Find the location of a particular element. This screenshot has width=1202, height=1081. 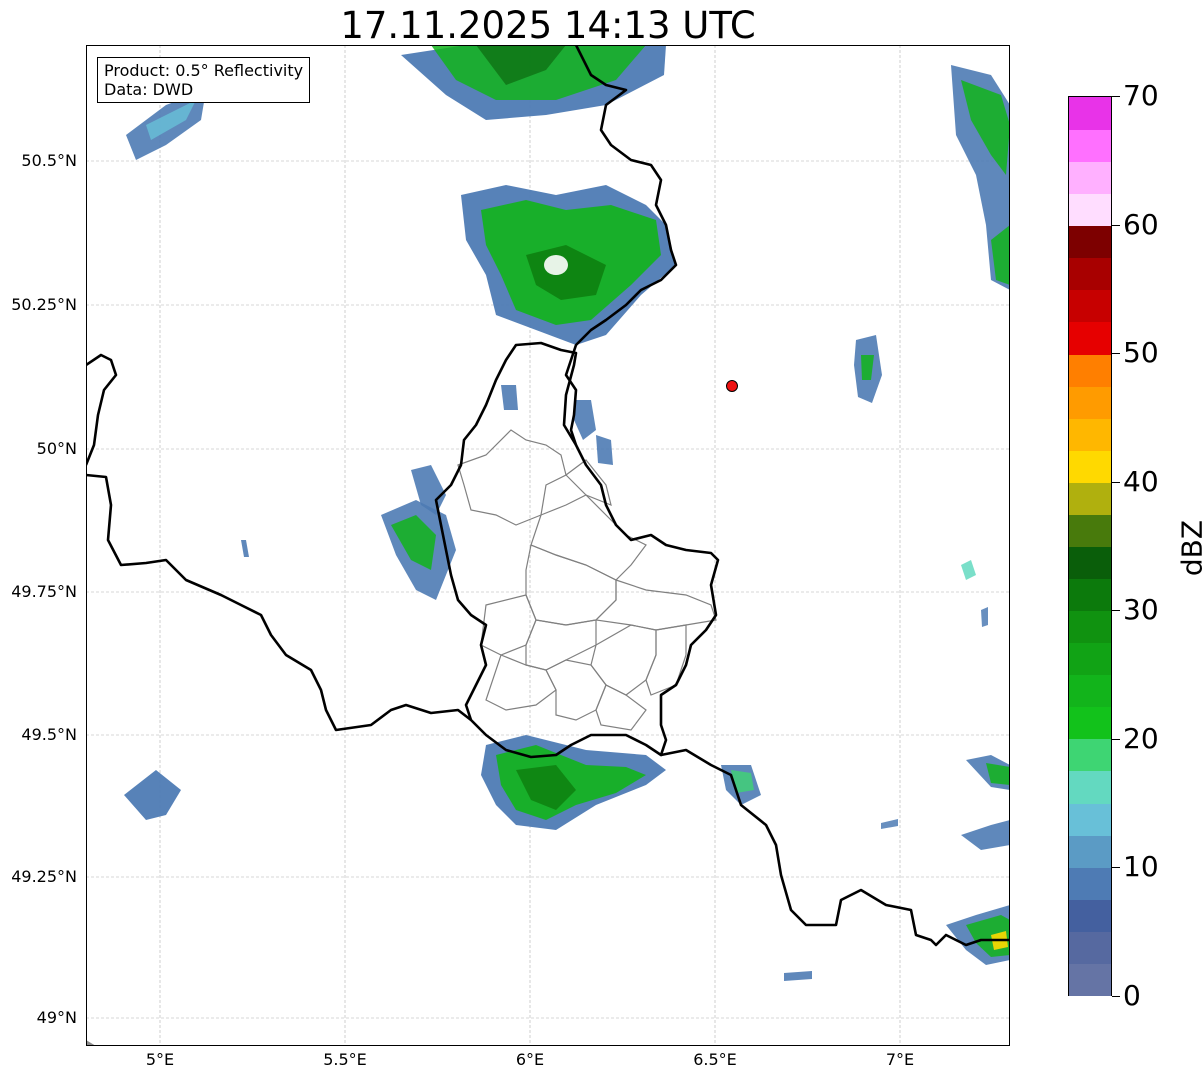

data-source-label: Data: DWD is located at coordinates (149, 89).